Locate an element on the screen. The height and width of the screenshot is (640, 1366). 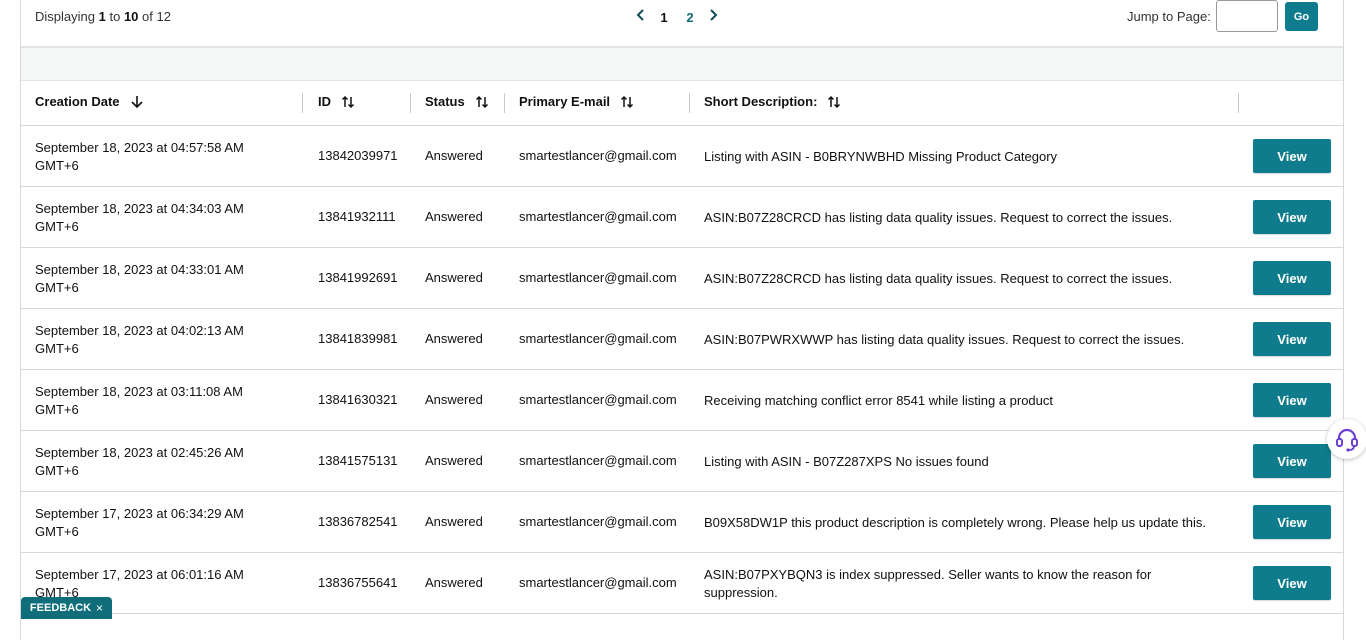
chevron-right-icon is located at coordinates (713, 17).